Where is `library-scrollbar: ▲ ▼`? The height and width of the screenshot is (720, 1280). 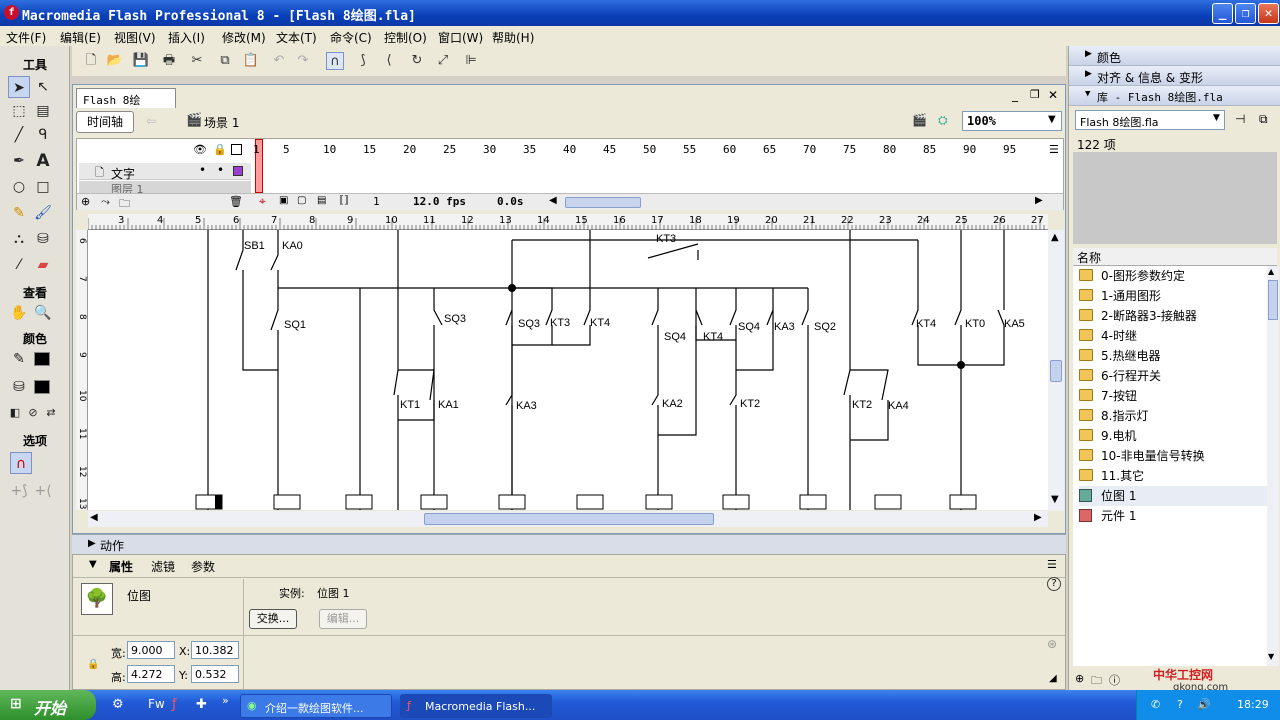
library-scrollbar: ▲ ▼ is located at coordinates (1273, 466).